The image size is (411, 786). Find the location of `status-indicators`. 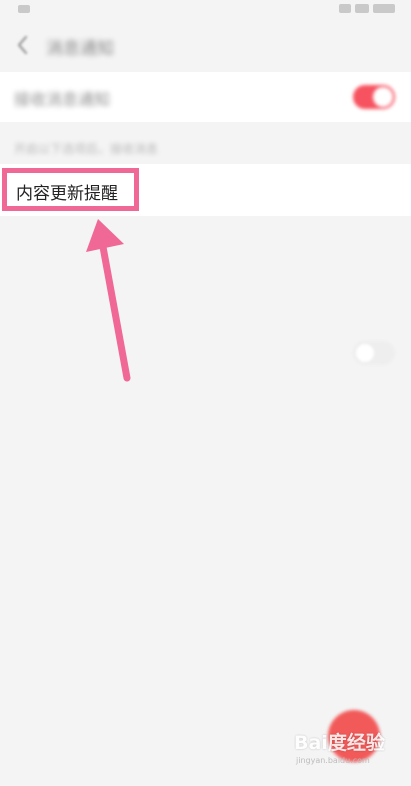

status-indicators is located at coordinates (367, 8).